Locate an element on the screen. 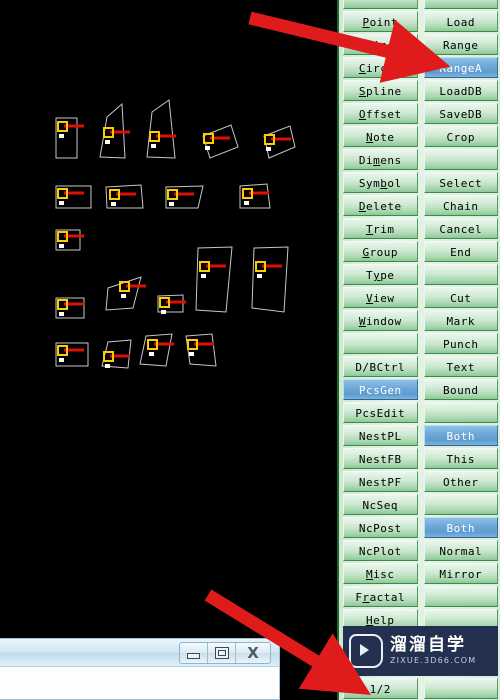  part-r4-c1 is located at coordinates (72, 354).